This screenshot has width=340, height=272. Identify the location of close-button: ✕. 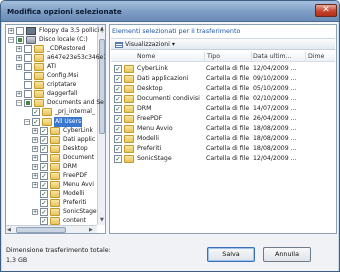
(326, 10).